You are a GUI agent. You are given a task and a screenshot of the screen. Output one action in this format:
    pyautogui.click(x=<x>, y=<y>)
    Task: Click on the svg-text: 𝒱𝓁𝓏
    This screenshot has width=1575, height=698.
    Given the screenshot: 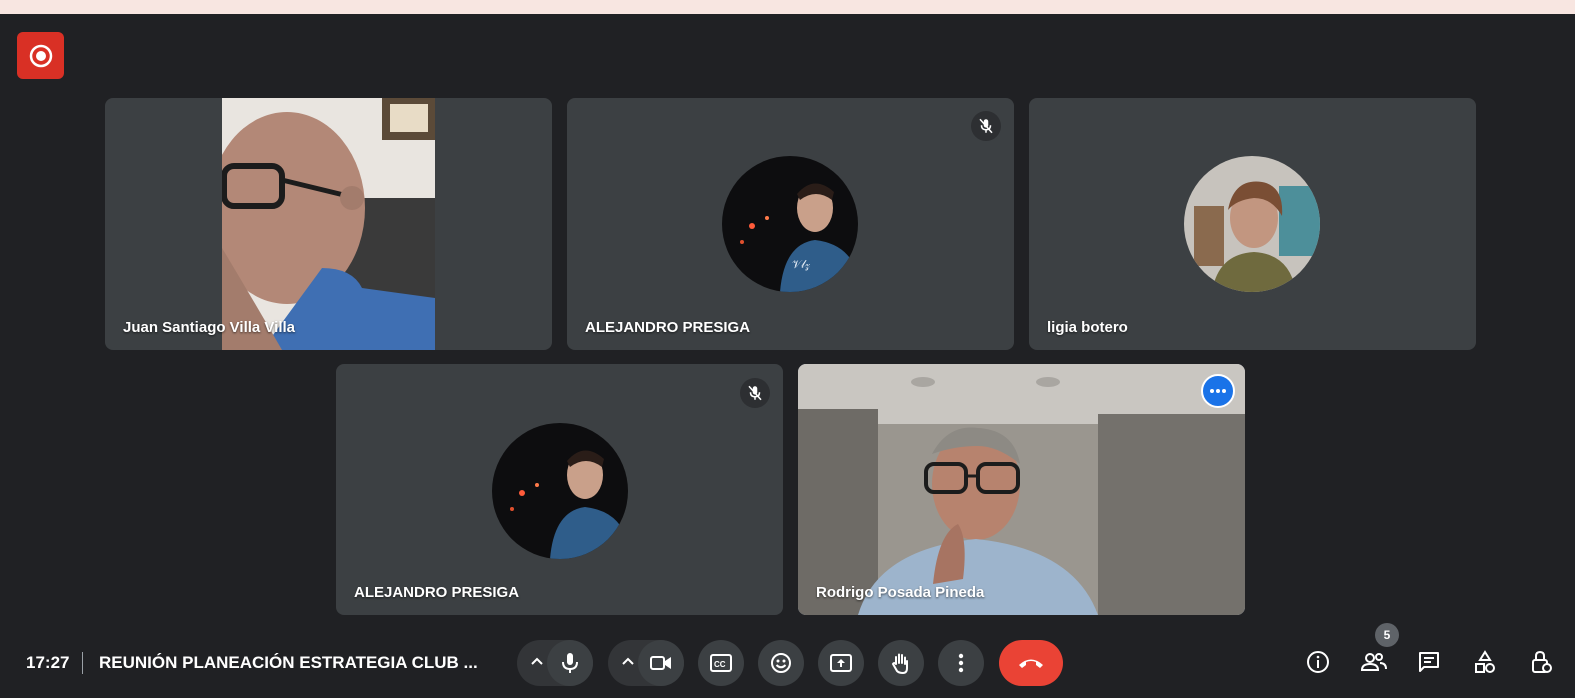 What is the action you would take?
    pyautogui.click(x=801, y=265)
    